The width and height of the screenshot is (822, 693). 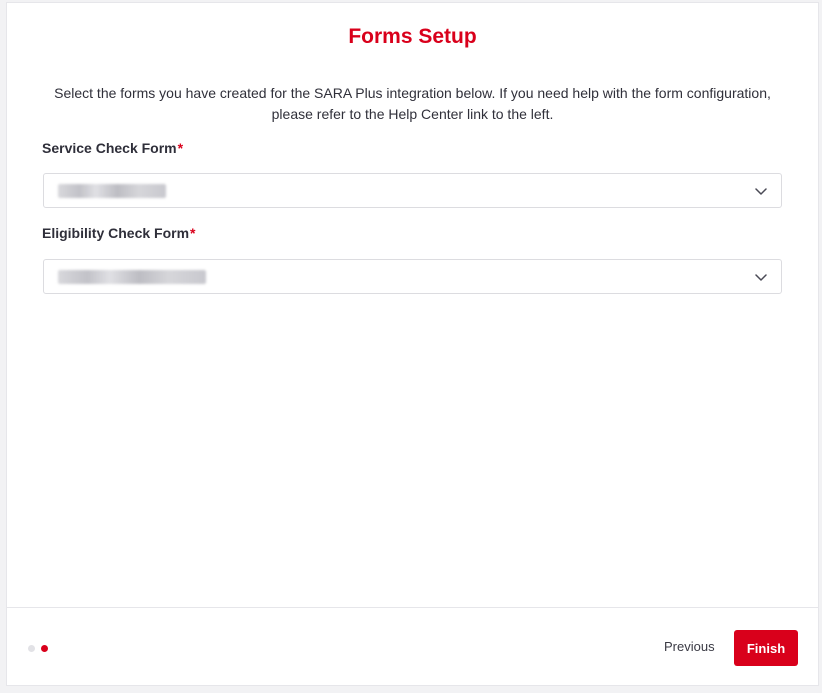 I want to click on eligibility-check-form-select, so click(x=412, y=276).